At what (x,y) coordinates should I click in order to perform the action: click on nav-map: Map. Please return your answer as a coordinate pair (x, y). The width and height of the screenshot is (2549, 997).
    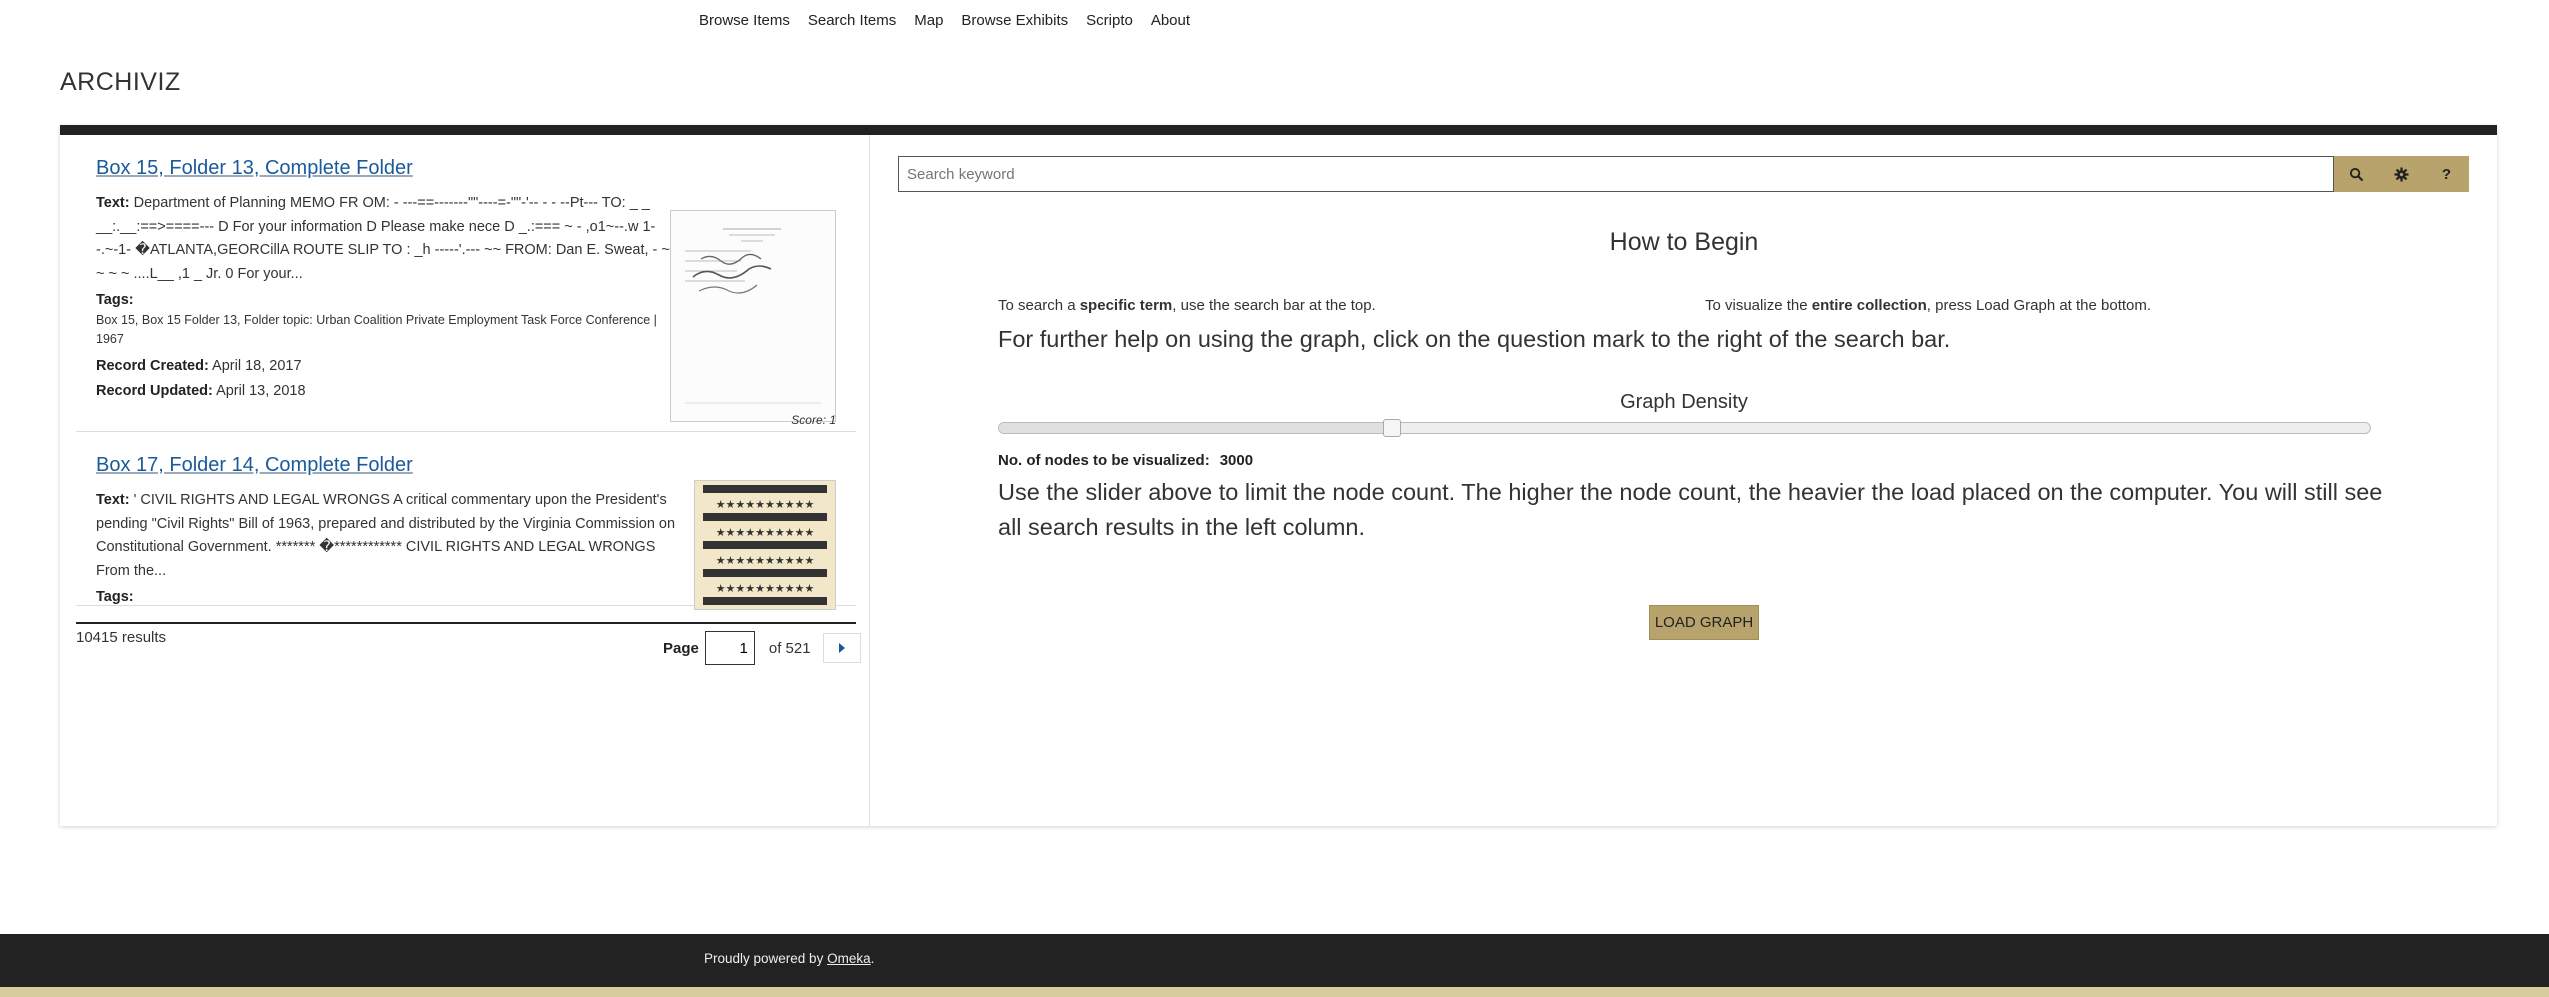
    Looking at the image, I should click on (928, 20).